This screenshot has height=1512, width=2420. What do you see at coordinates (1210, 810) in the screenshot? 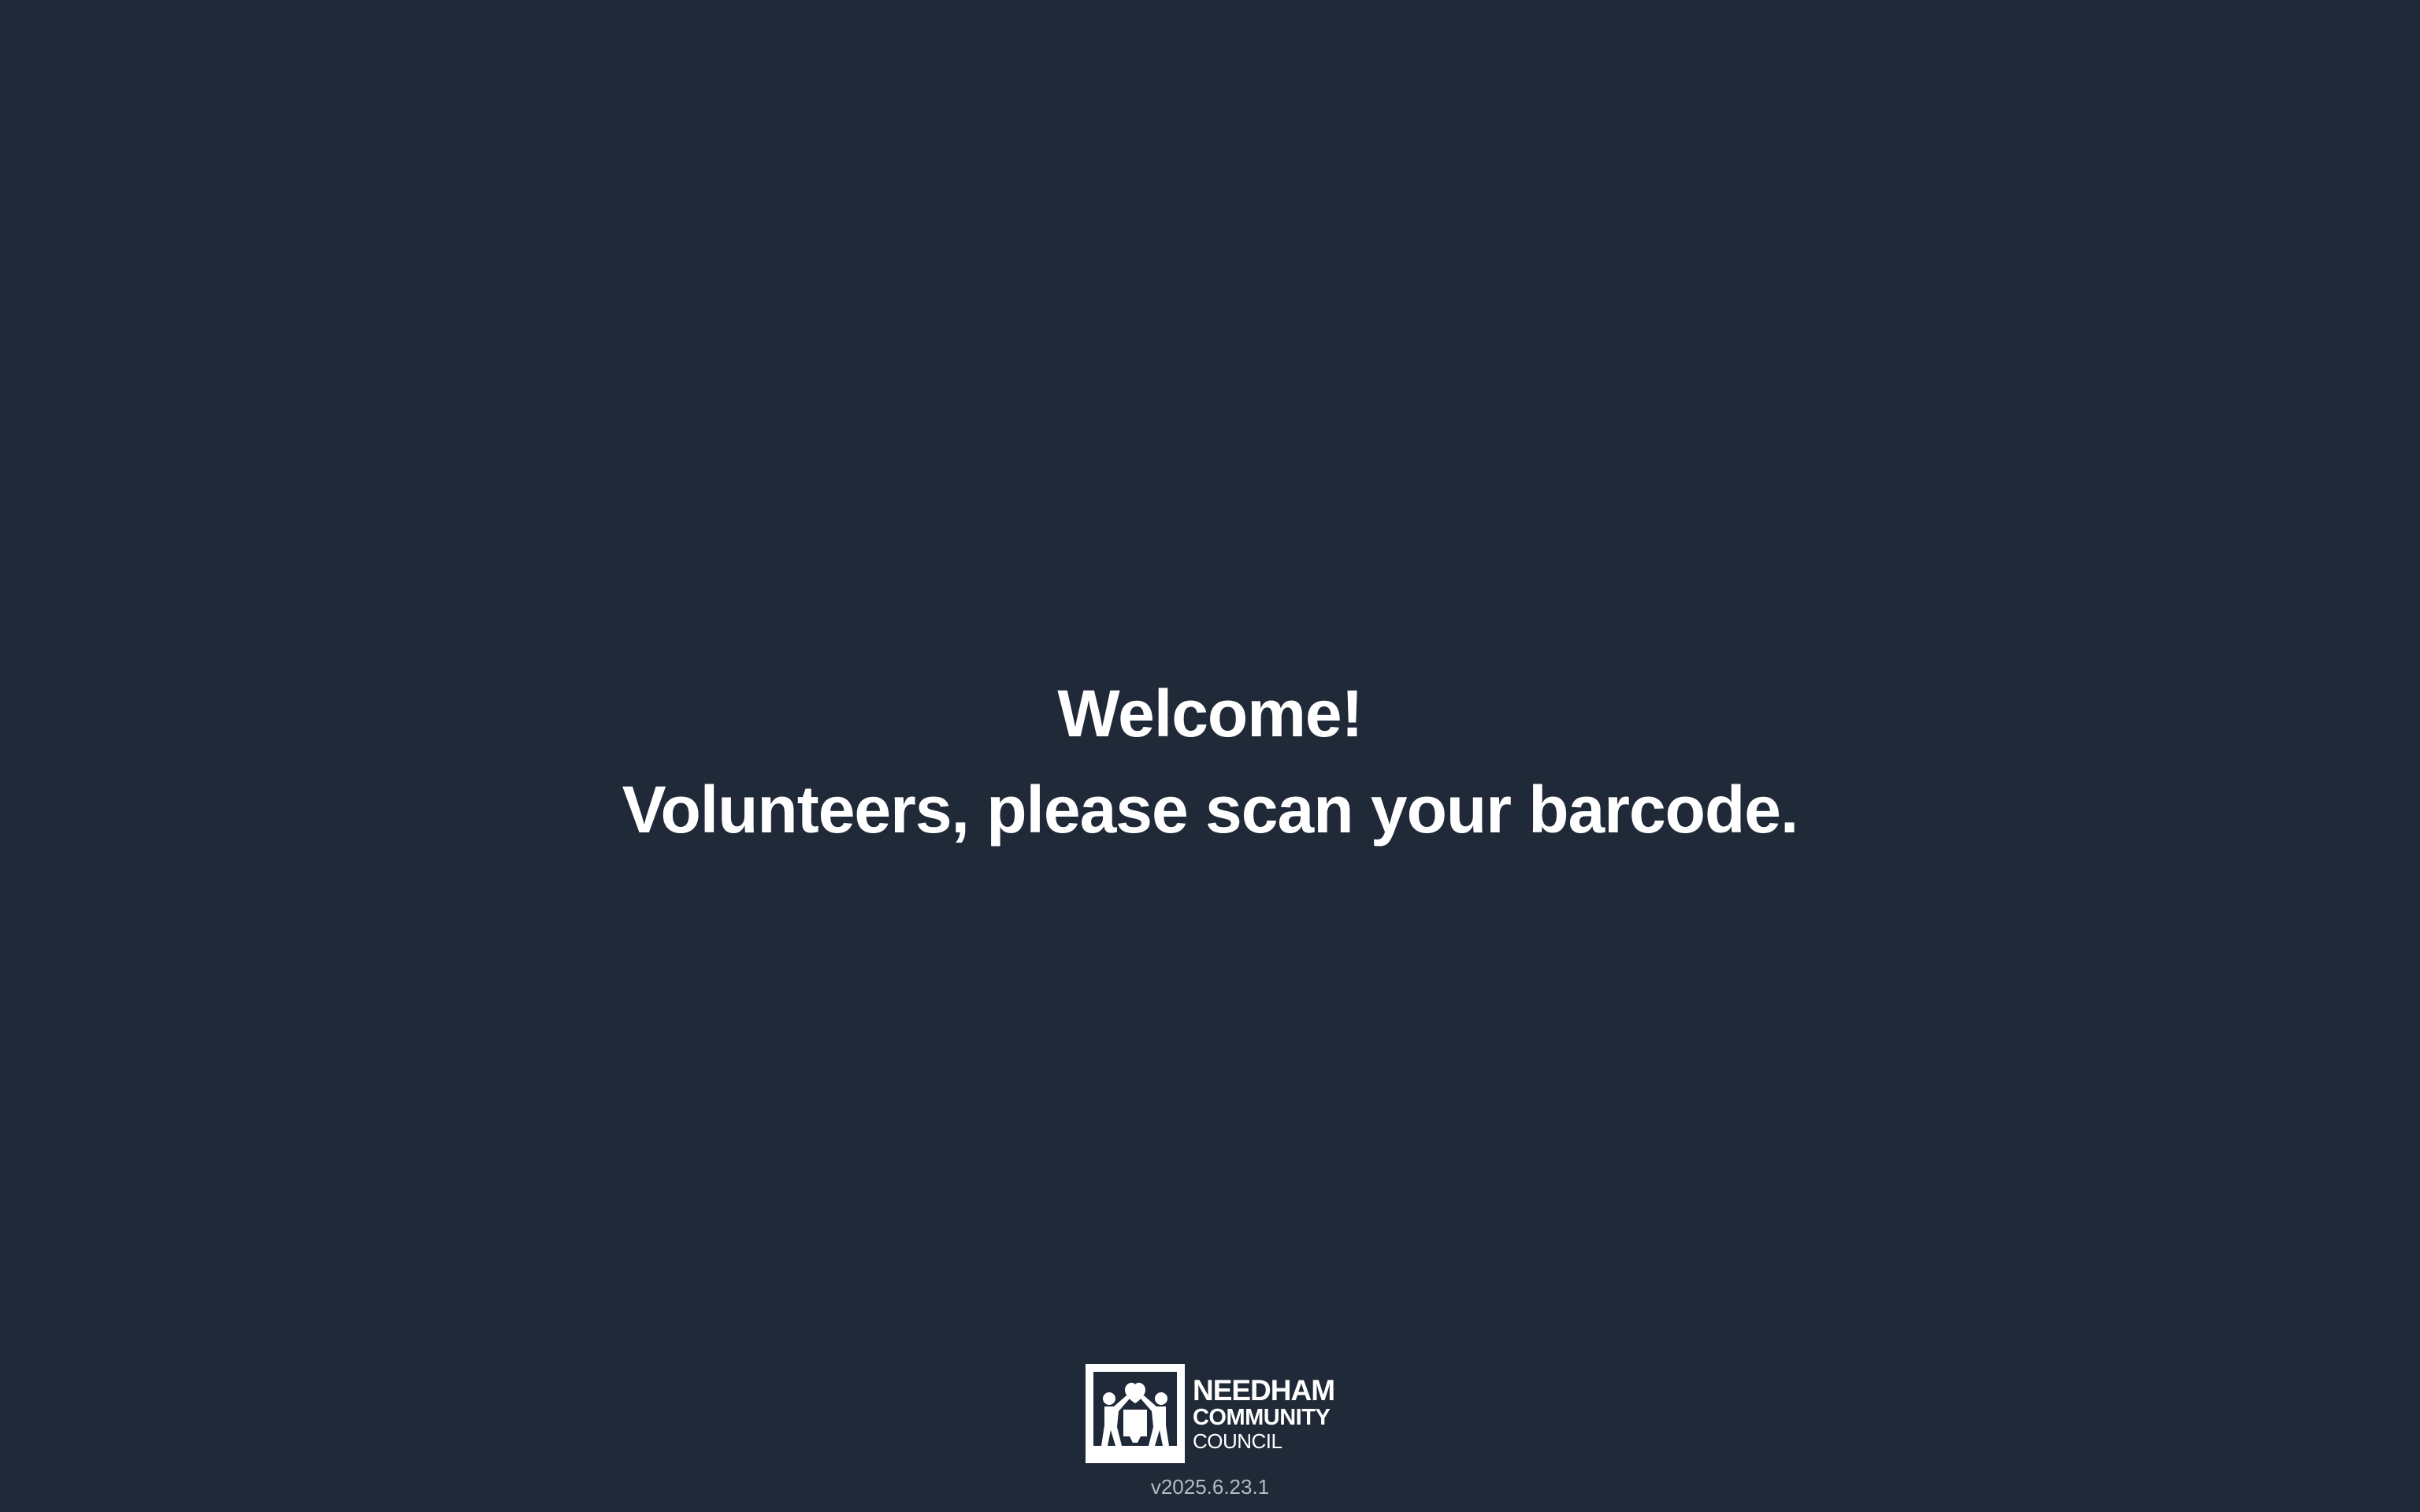
I see `scan-instruction: Volunteers, please scan your barcode.` at bounding box center [1210, 810].